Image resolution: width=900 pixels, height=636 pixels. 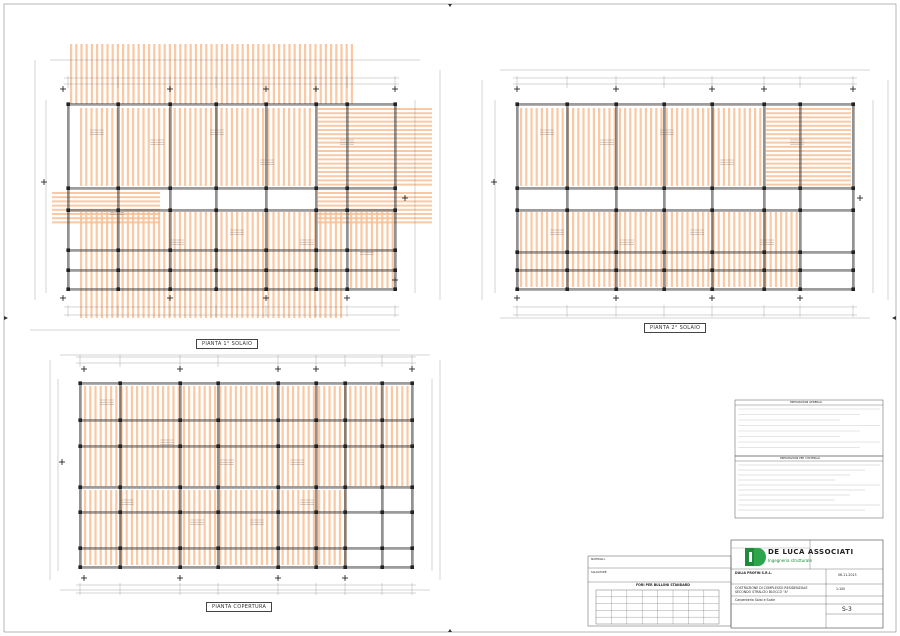 What do you see at coordinates (599, 572) in the screenshot?
I see `welds-label: SALDATURE:` at bounding box center [599, 572].